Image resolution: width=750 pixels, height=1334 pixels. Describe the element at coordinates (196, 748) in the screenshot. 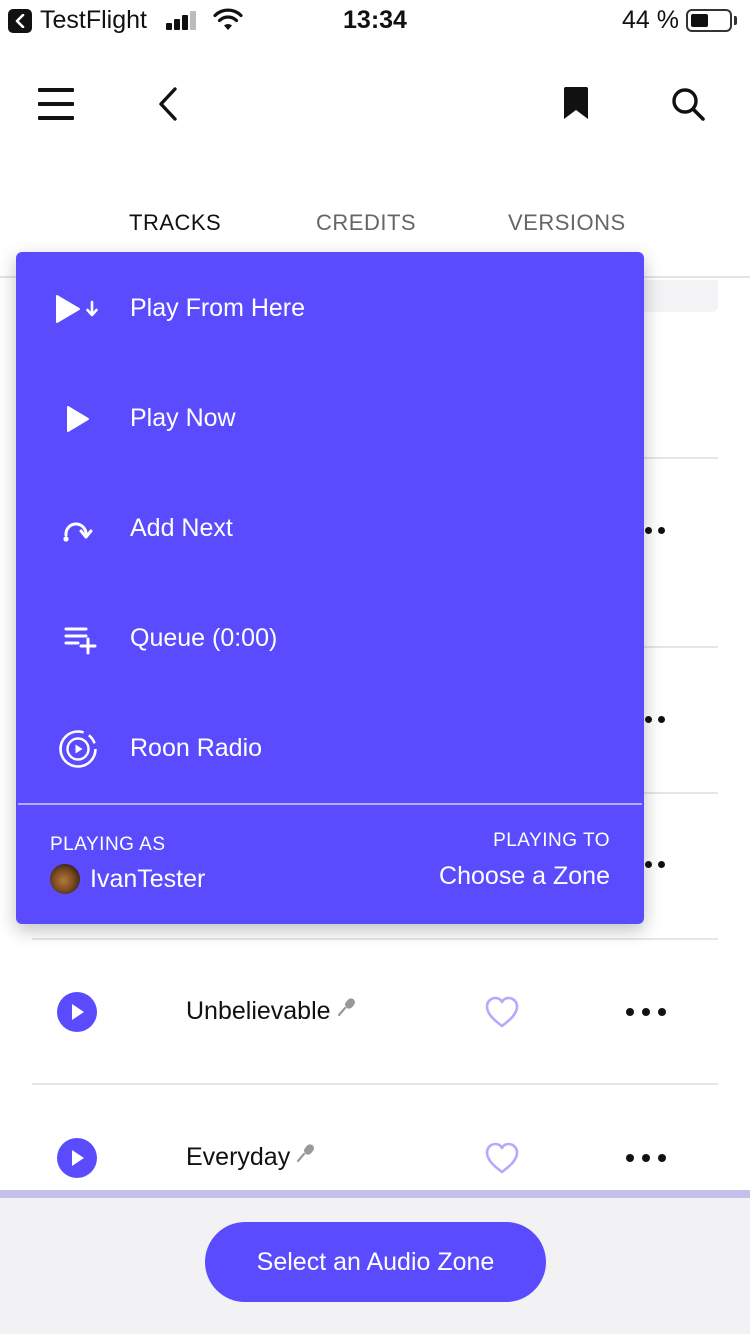

I see `menu-item-label: Roon Radio` at that location.